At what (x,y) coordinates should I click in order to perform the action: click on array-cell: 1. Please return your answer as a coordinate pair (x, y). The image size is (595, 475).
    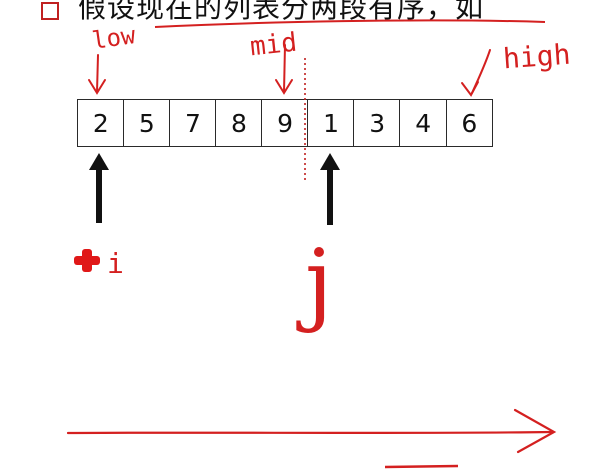
    Looking at the image, I should click on (331, 123).